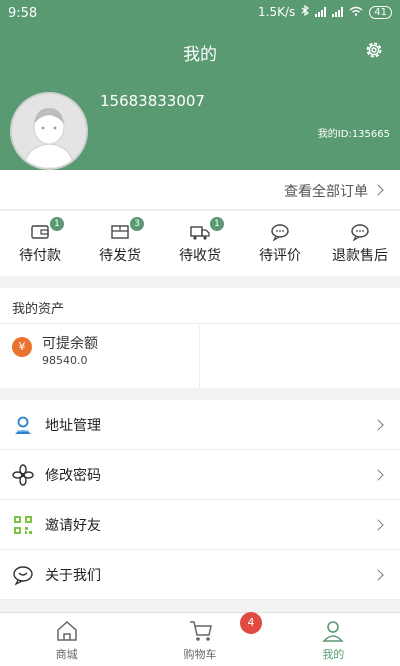 This screenshot has width=400, height=666. What do you see at coordinates (200, 425) in the screenshot?
I see `menu-item-address: 地址管理` at bounding box center [200, 425].